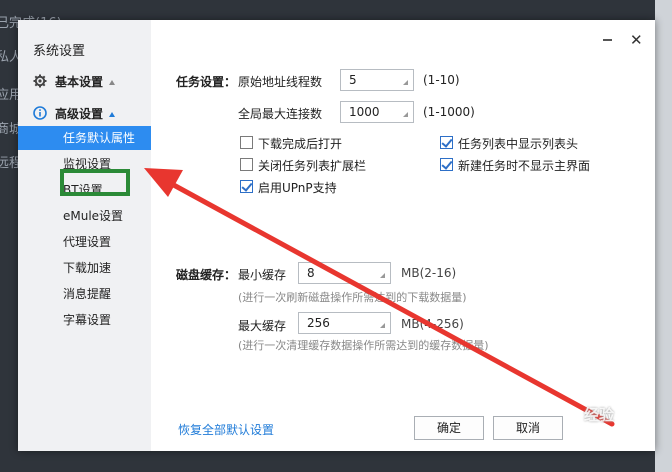  I want to click on checkbox-open-after-download, so click(246, 142).